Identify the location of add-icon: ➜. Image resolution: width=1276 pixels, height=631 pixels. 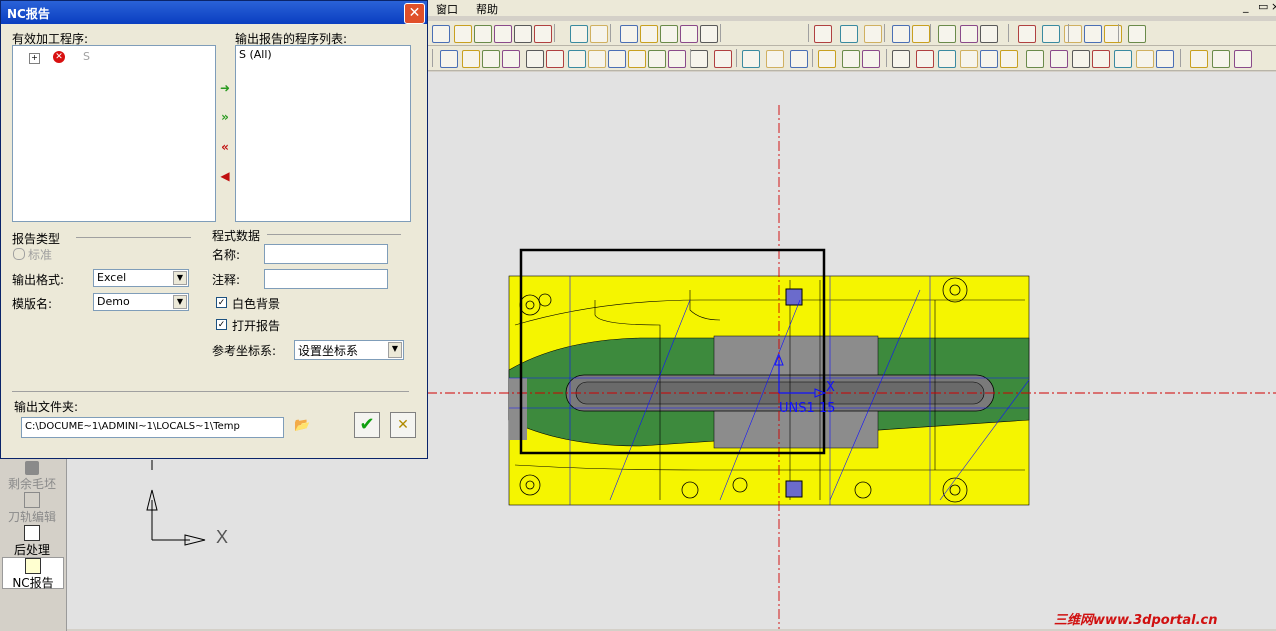
(225, 88).